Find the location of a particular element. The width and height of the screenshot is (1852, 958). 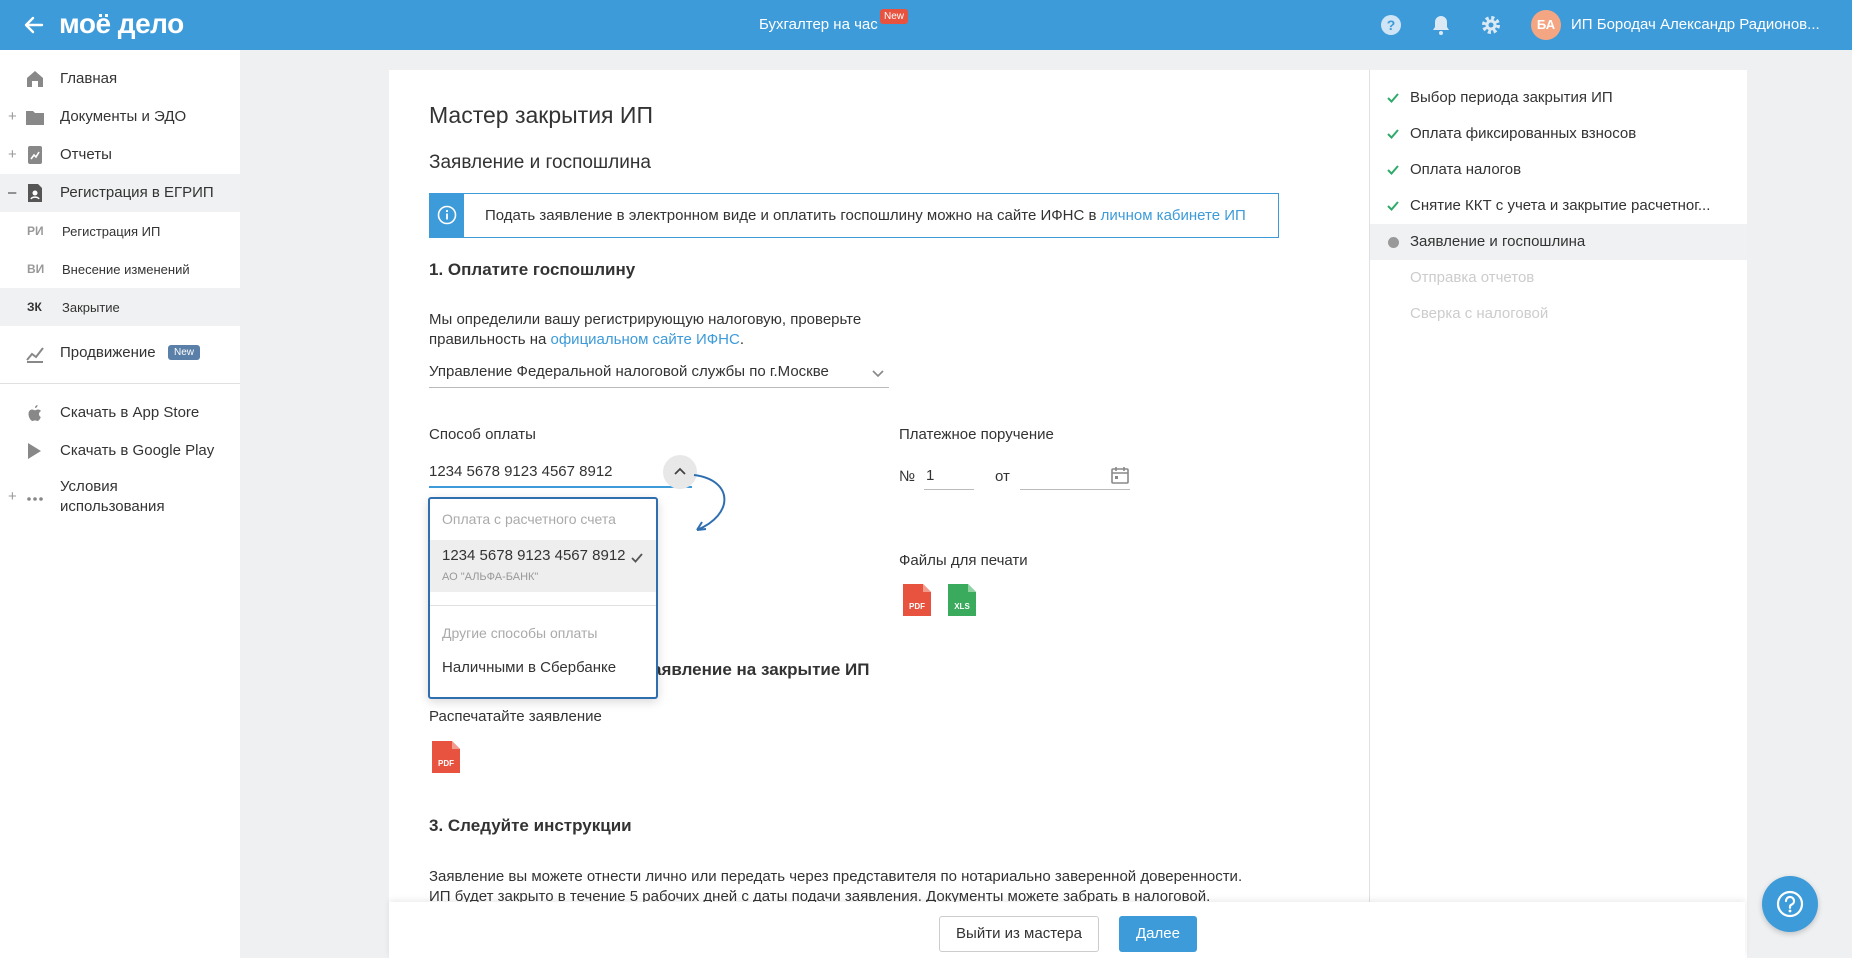

accountant-per-hour-link: Бухгалтер на час is located at coordinates (818, 24).